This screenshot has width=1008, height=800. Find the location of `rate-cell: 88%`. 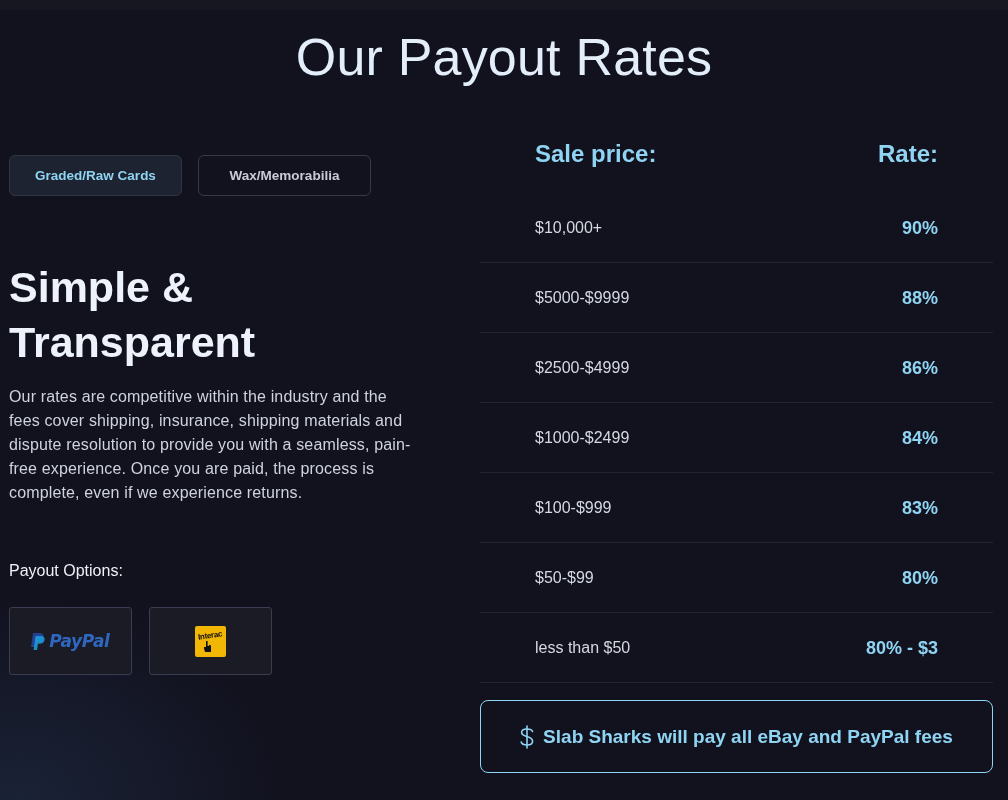

rate-cell: 88% is located at coordinates (919, 297).